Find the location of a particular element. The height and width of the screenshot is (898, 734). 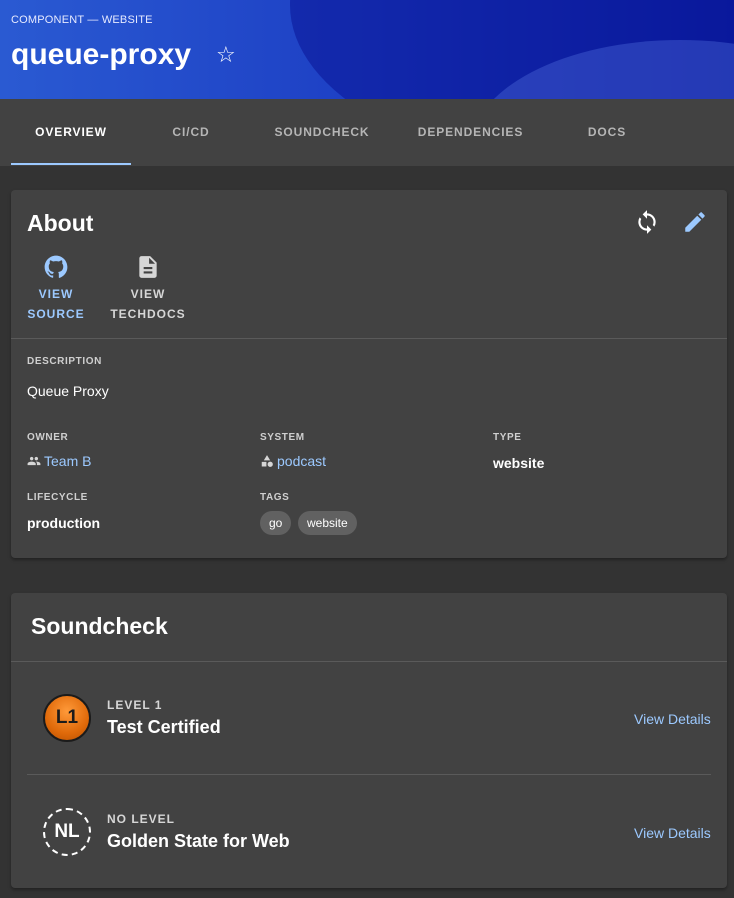

type-value: website is located at coordinates (519, 463).